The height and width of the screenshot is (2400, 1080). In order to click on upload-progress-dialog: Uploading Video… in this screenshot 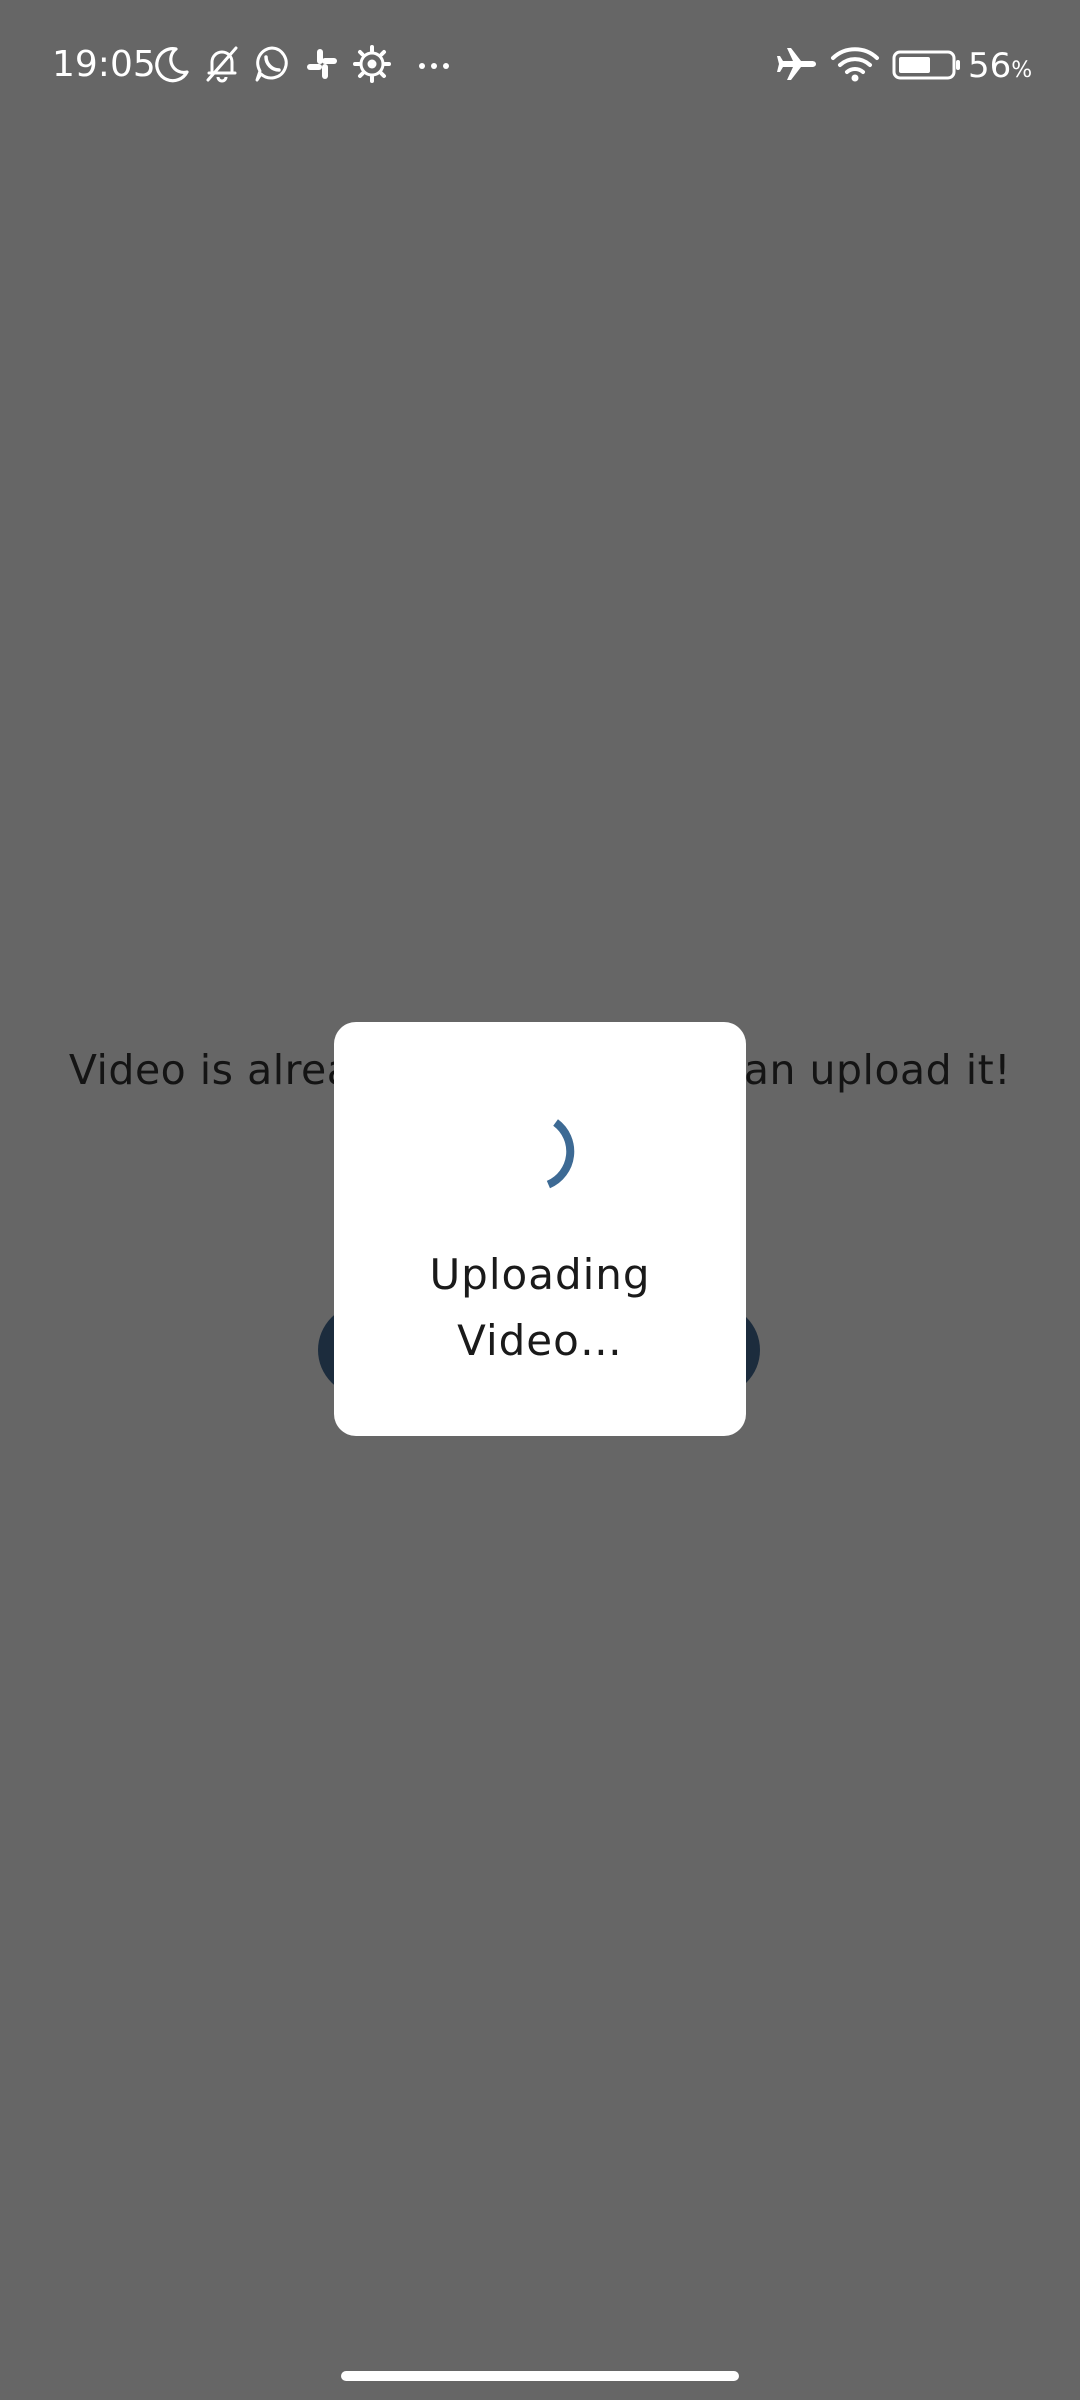, I will do `click(540, 1229)`.